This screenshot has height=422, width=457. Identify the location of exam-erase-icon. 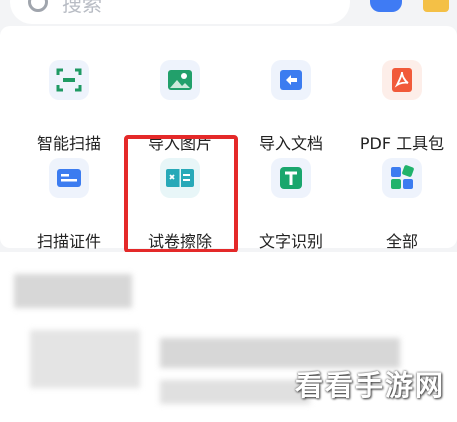
(180, 178).